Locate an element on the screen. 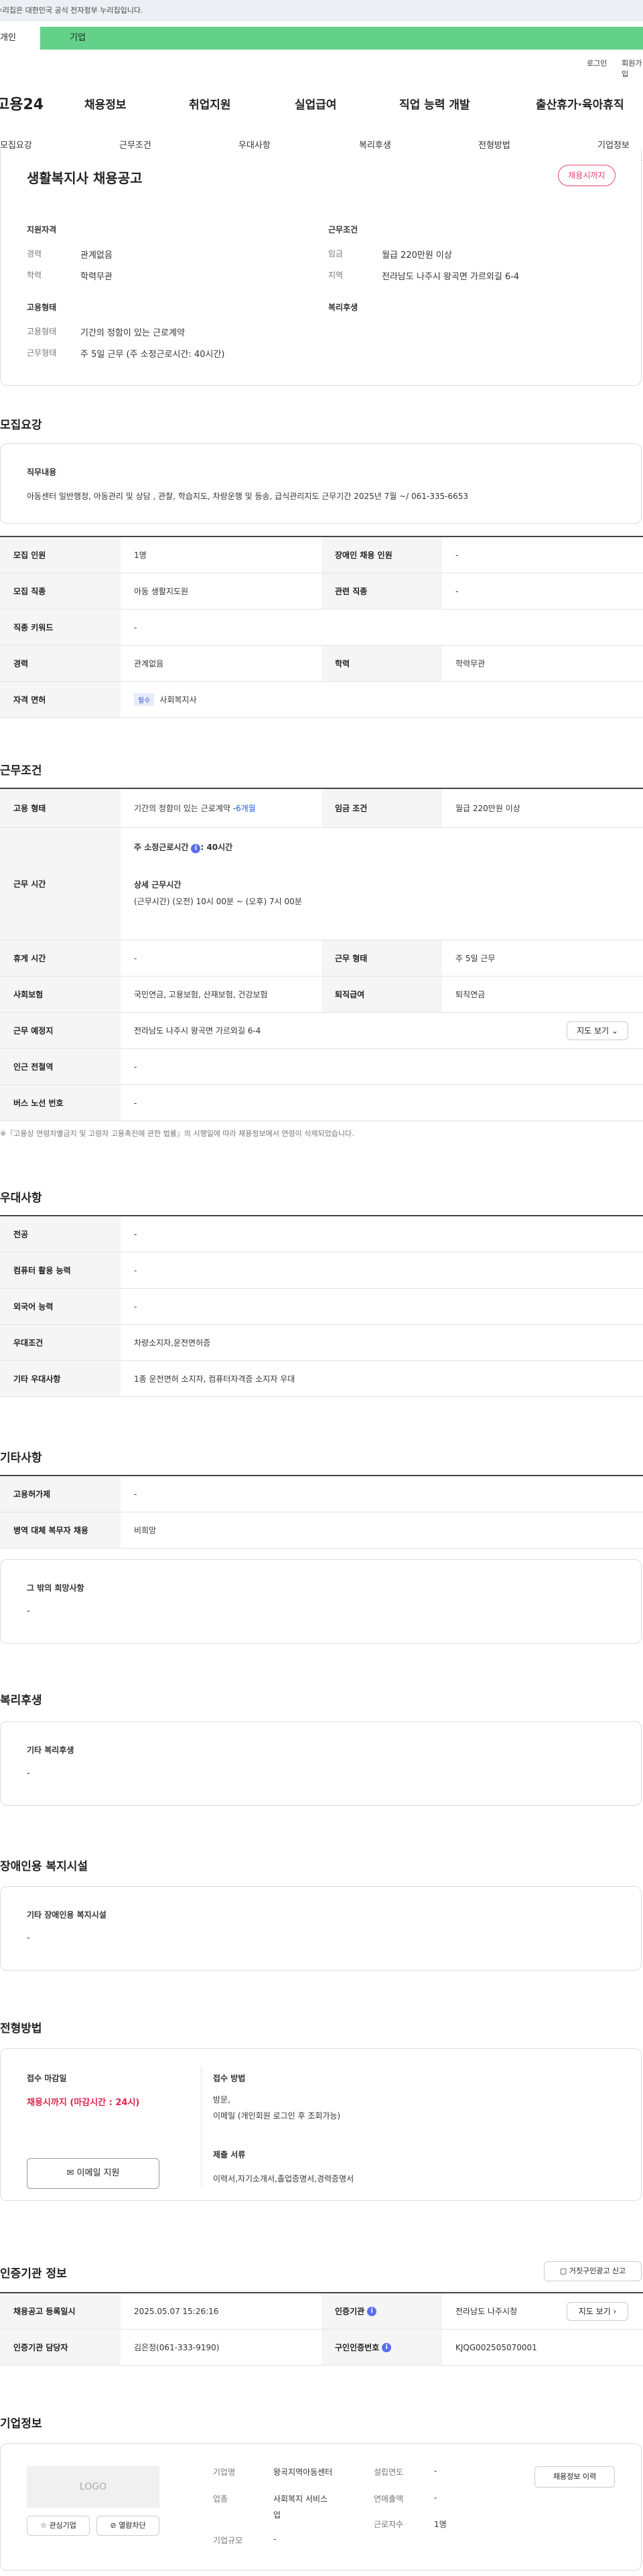 Image resolution: width=643 pixels, height=2576 pixels. pay-label: 임금 is located at coordinates (336, 254).